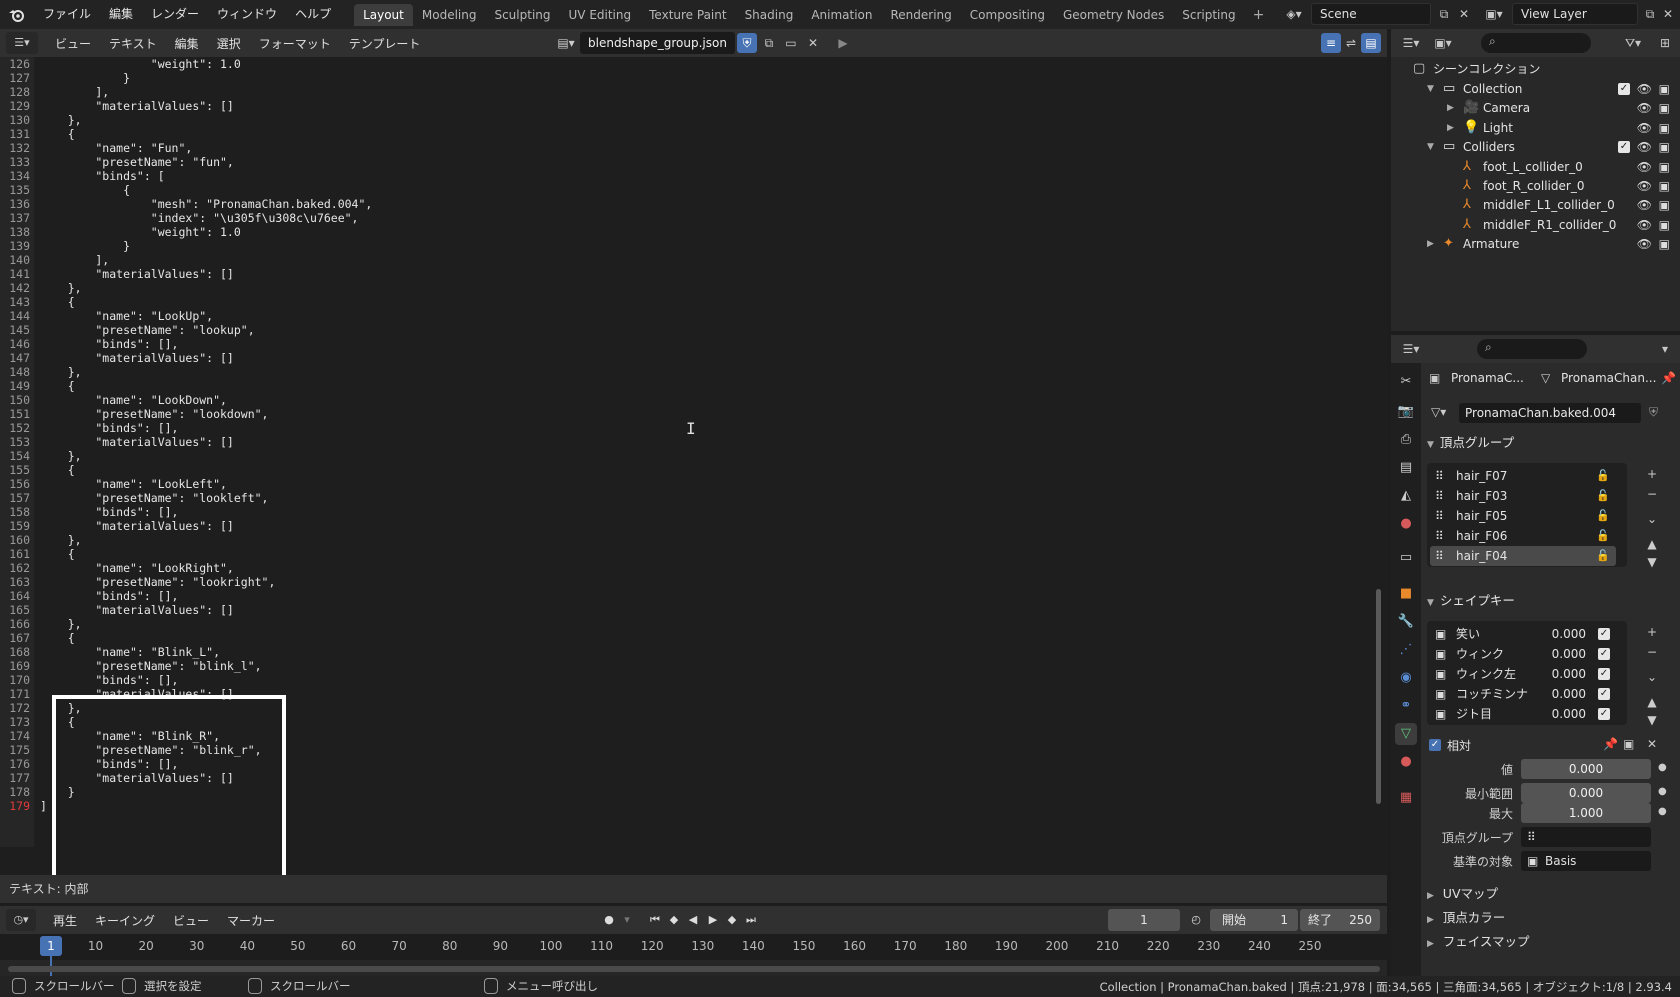 Image resolution: width=1680 pixels, height=997 pixels. I want to click on min-range-field: 0.000, so click(1586, 793).